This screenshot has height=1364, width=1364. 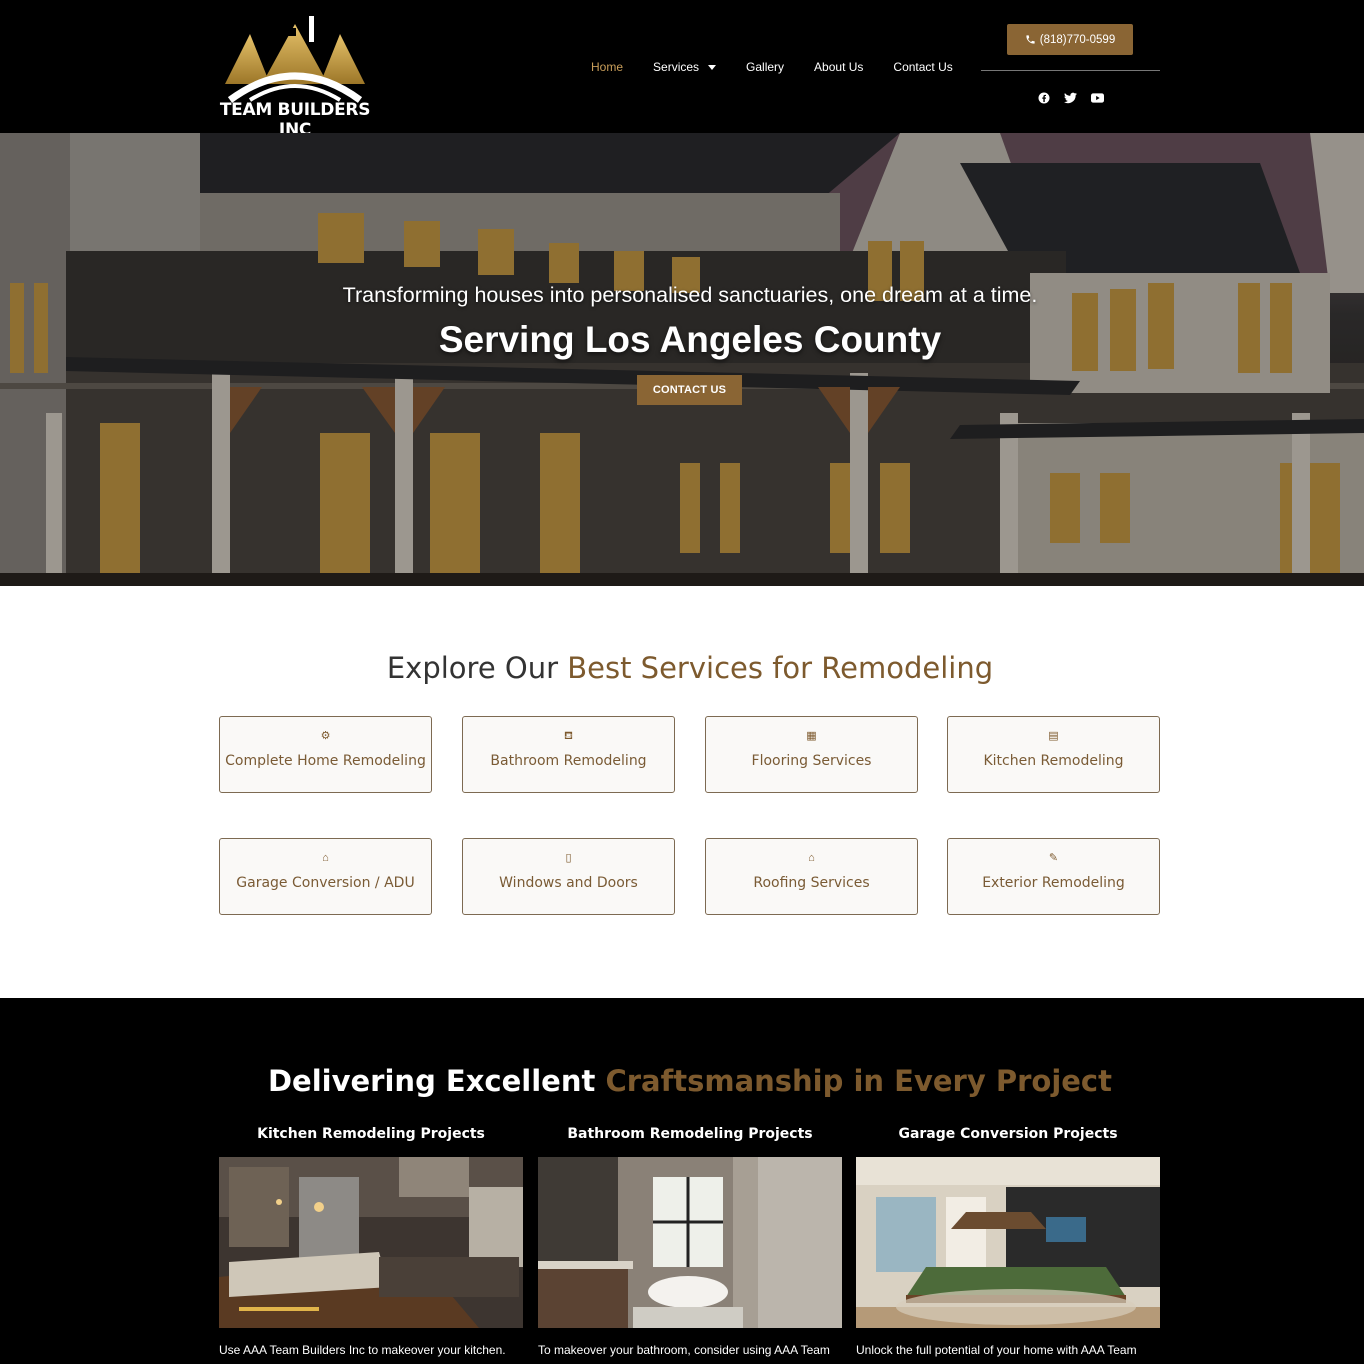 What do you see at coordinates (858, 1081) in the screenshot?
I see `projects-heading-accent: Craftsmanship in Every Project` at bounding box center [858, 1081].